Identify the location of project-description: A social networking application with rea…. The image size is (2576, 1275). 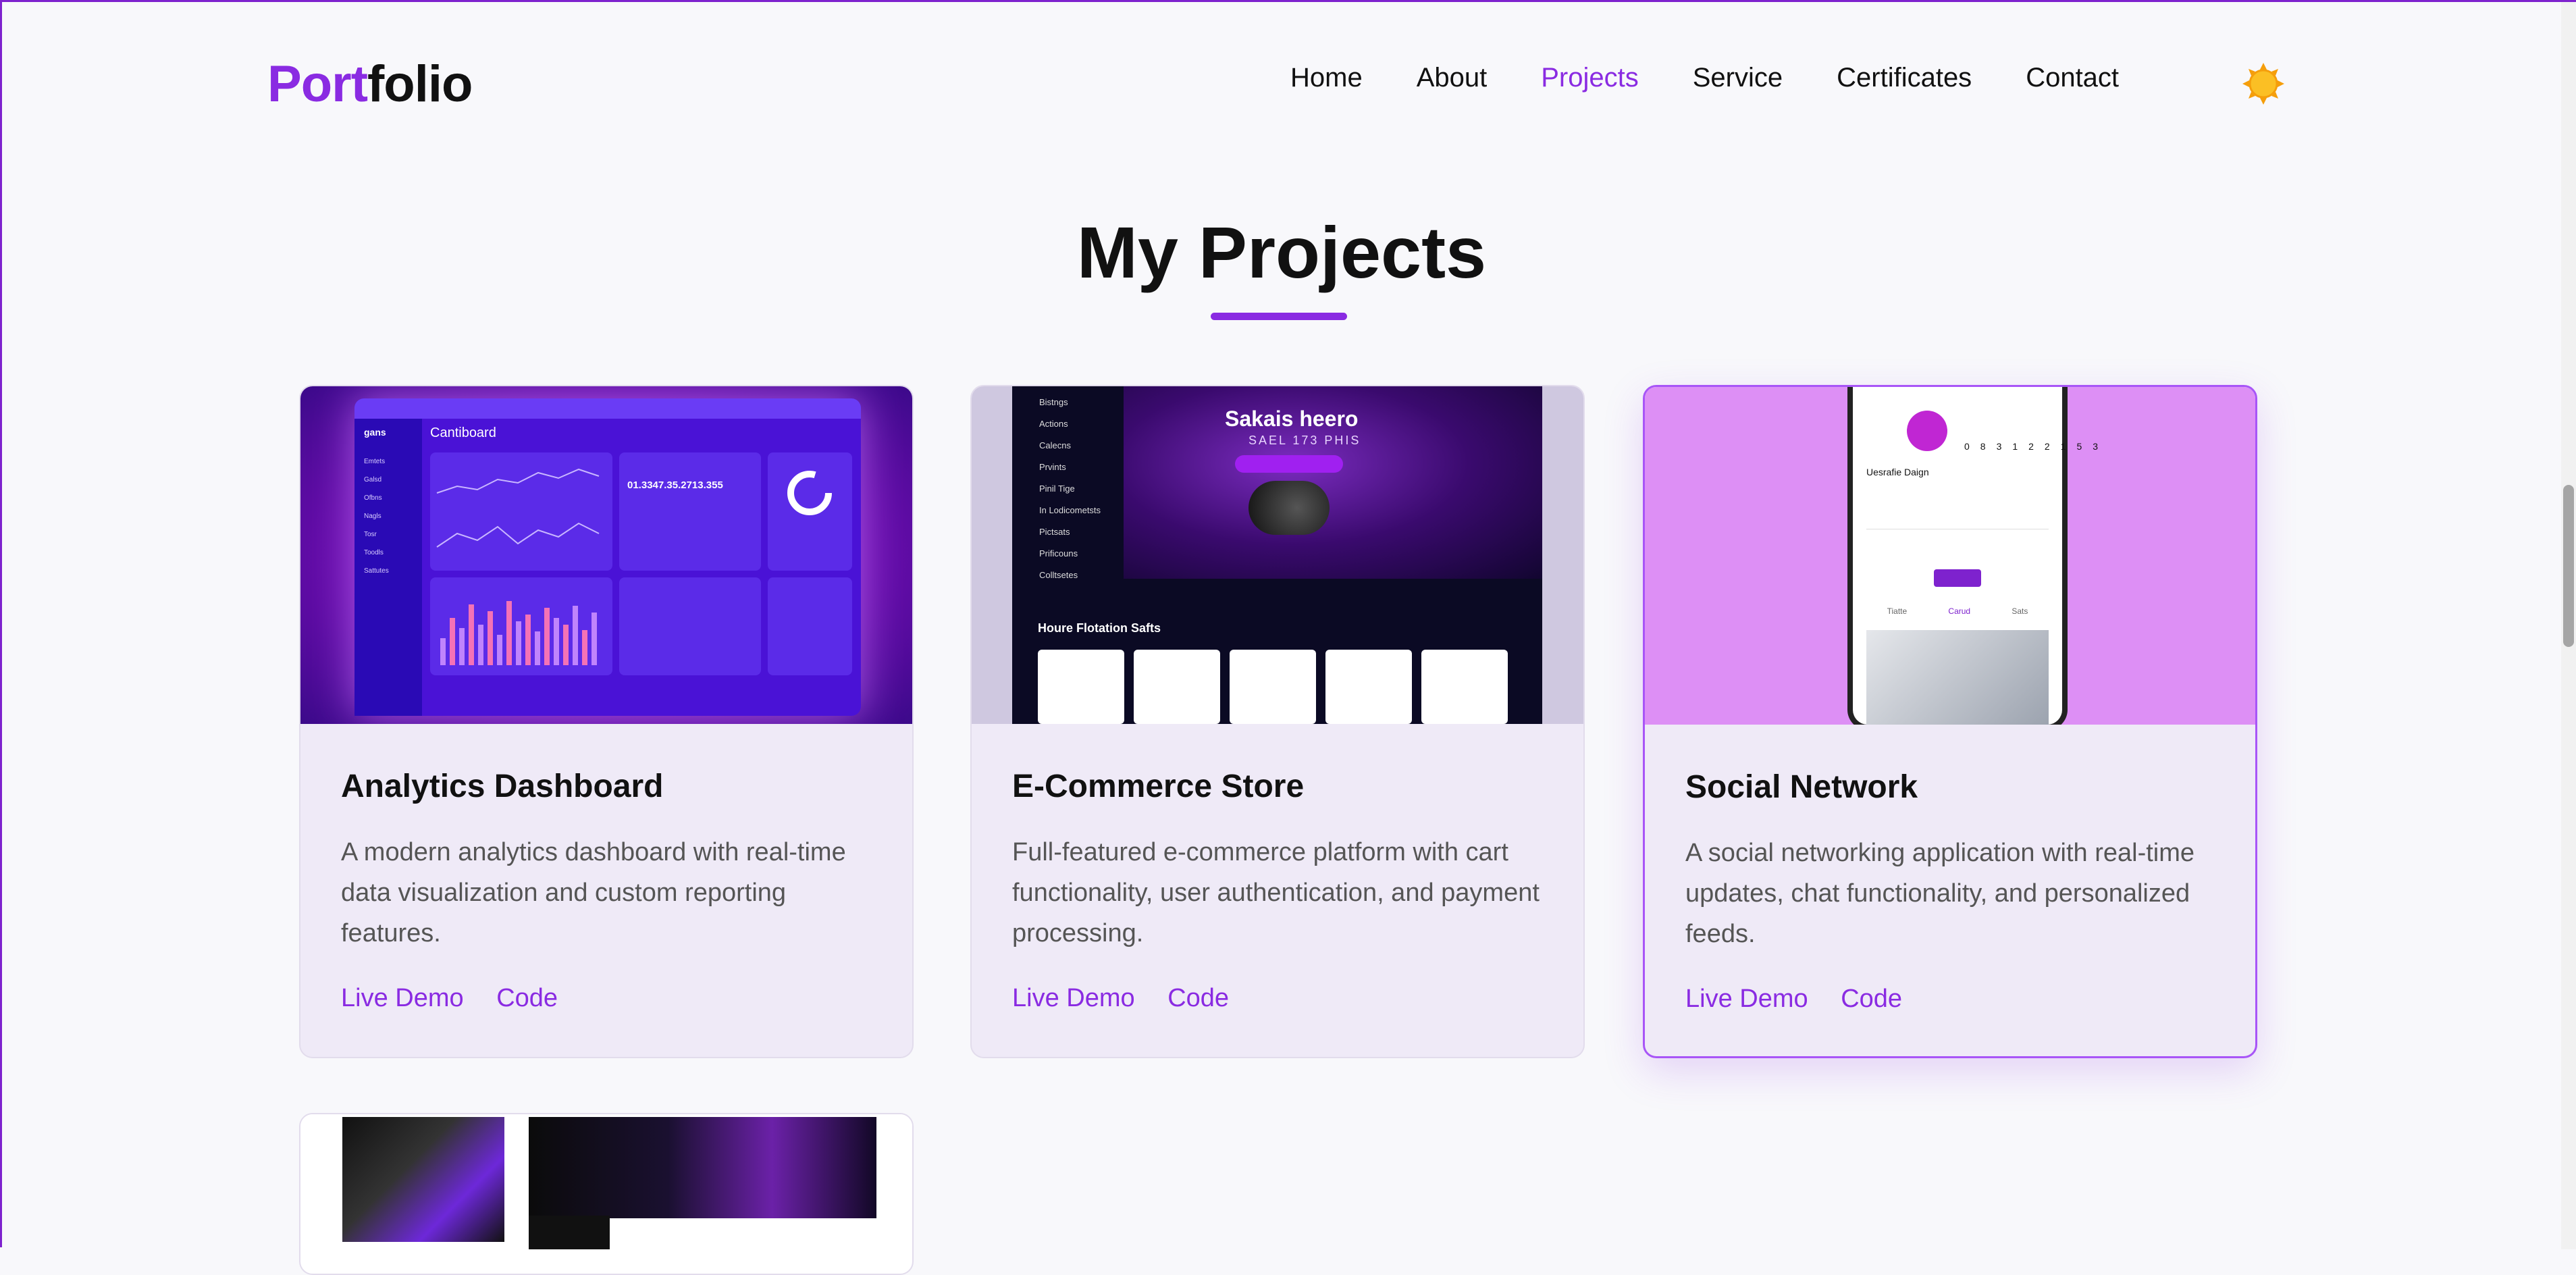
(1940, 893).